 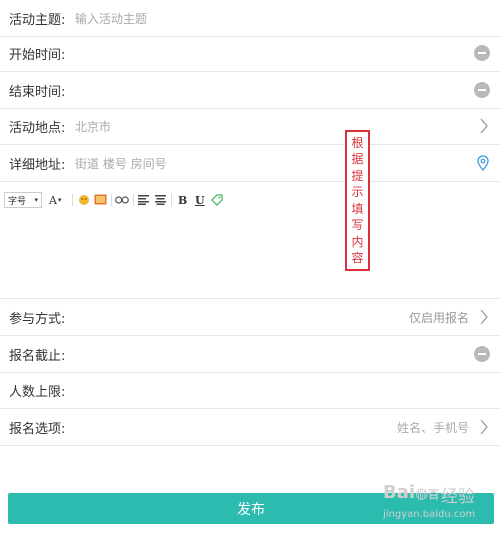 I want to click on address-input: 街道 楼号 房间号, so click(x=121, y=163).